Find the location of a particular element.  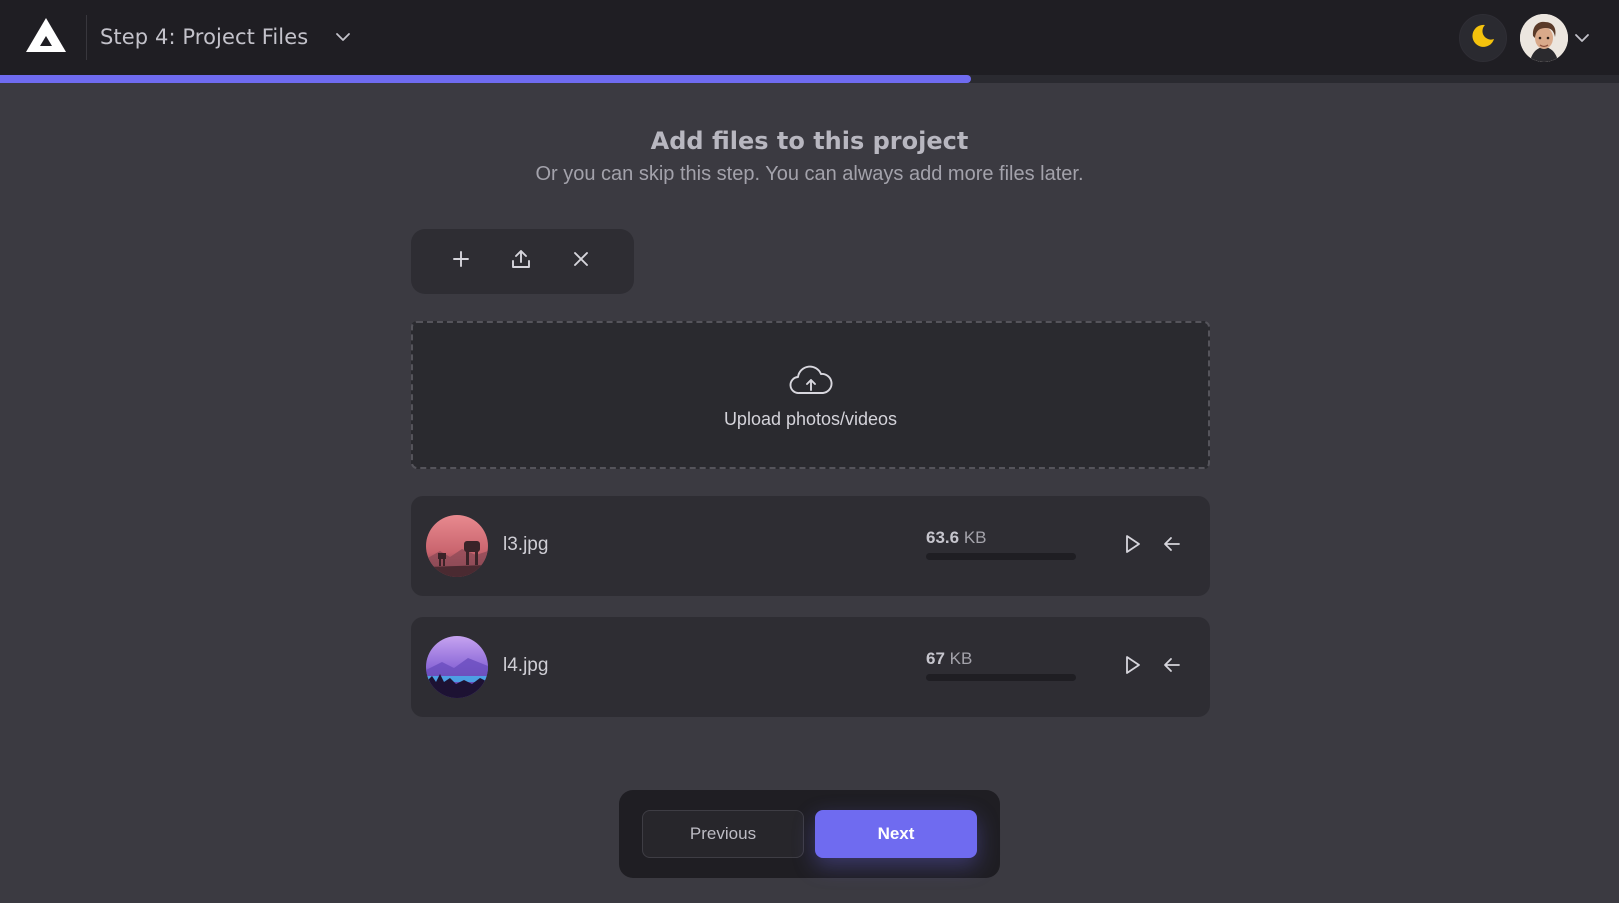

previous-button: Previous is located at coordinates (723, 834).